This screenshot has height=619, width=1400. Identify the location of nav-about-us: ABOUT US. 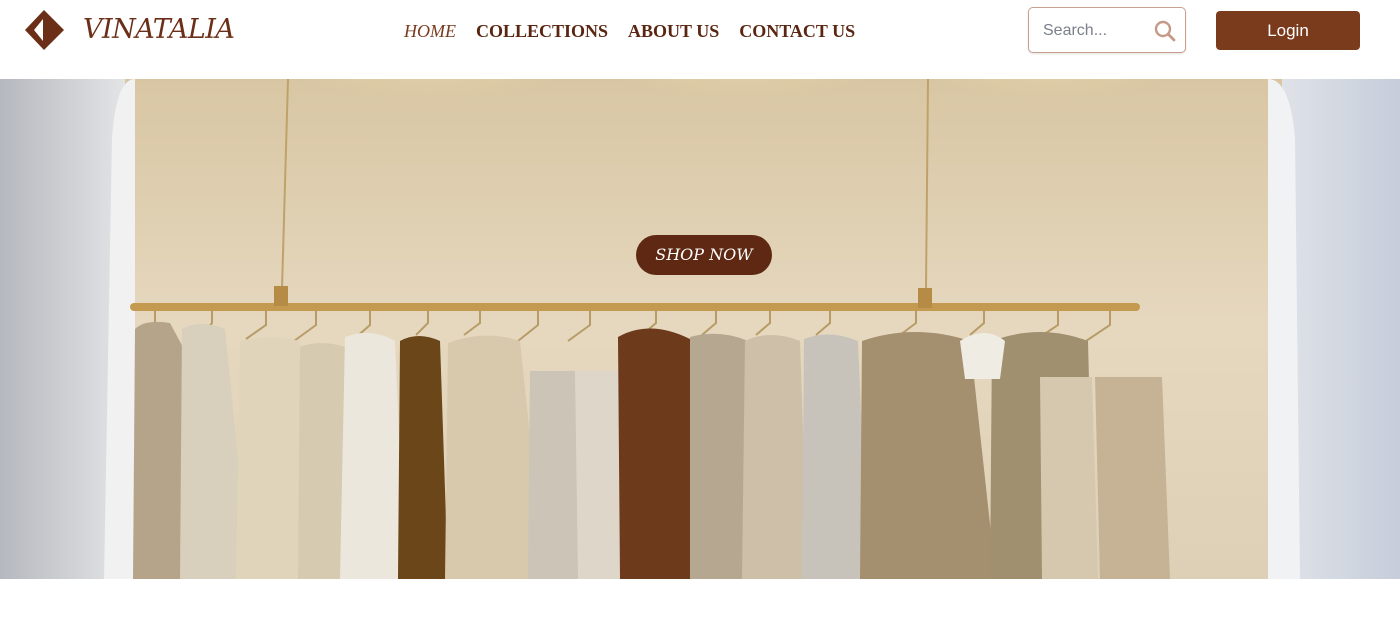
(673, 31).